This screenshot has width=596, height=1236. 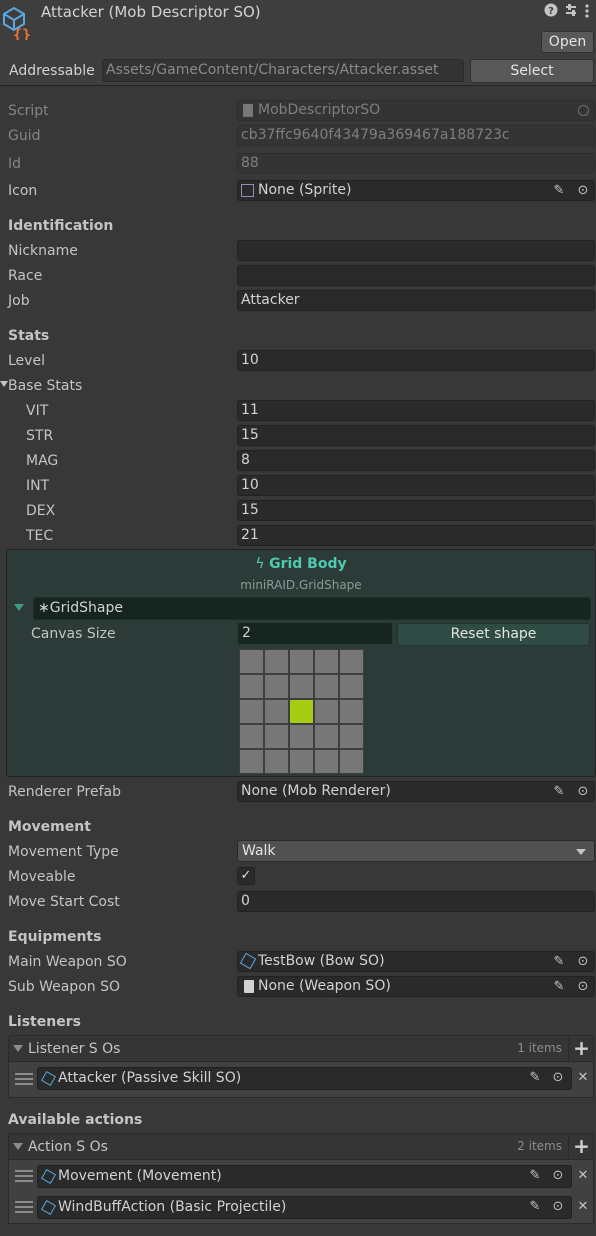 I want to click on preset-icon, so click(x=571, y=12).